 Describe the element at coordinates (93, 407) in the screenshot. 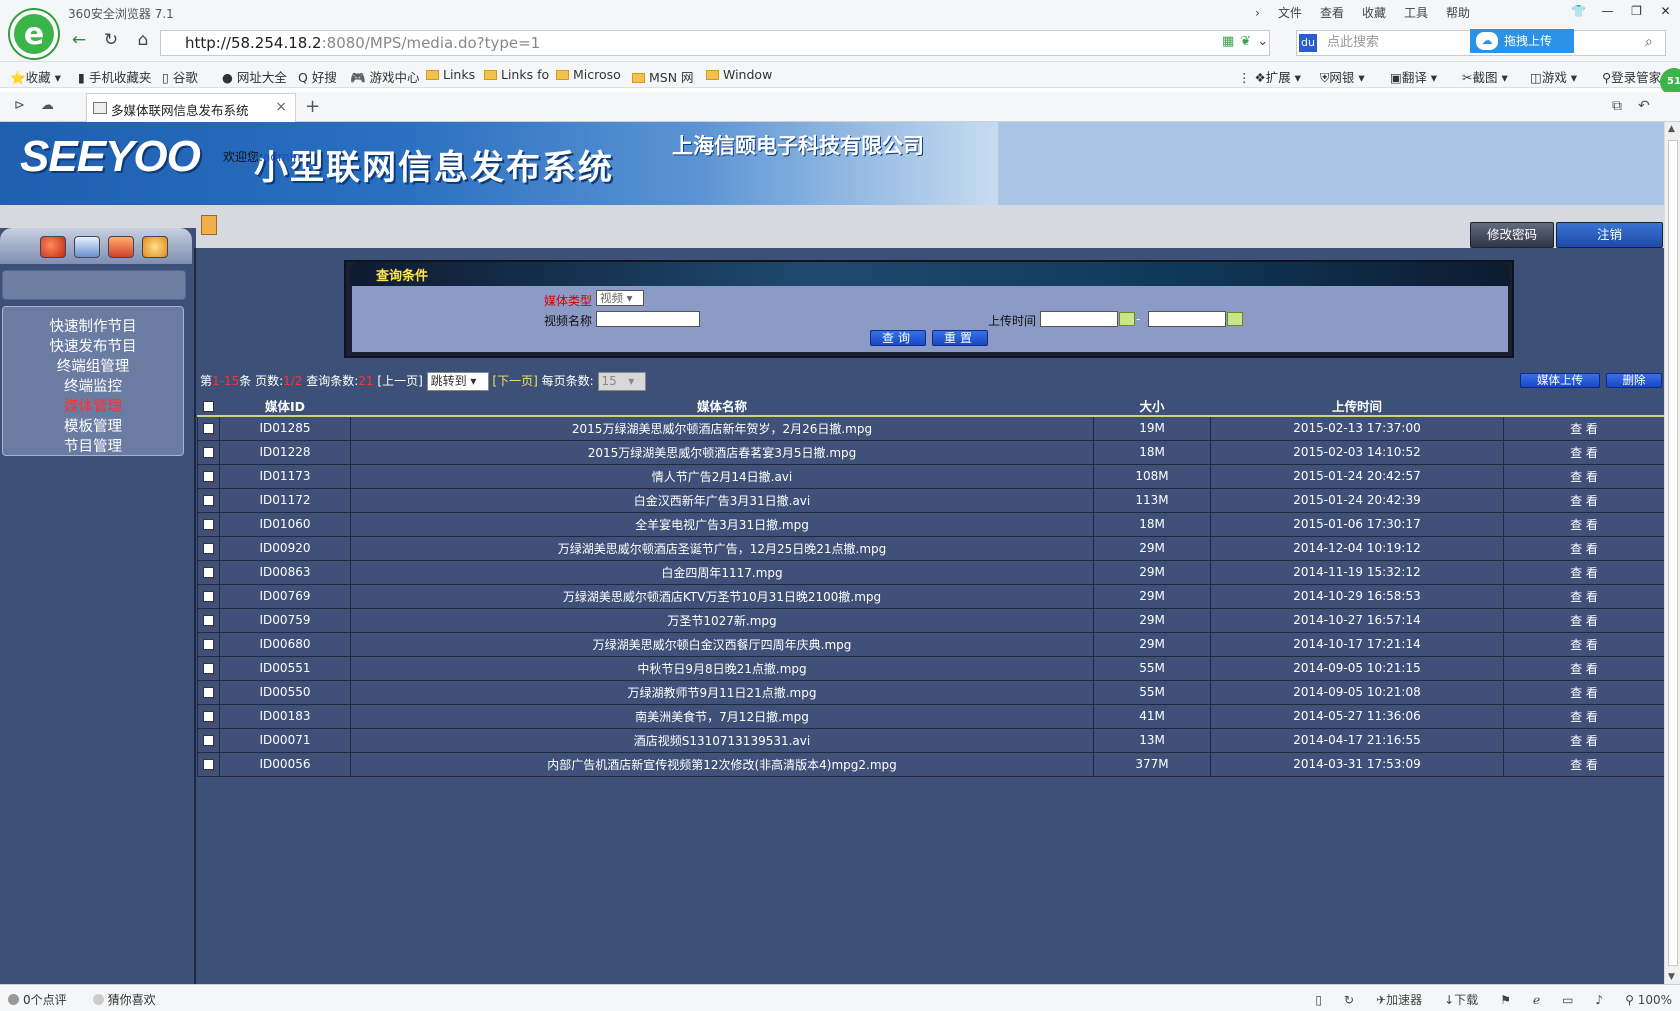

I see `sidebar-item-media: 媒体管理` at that location.